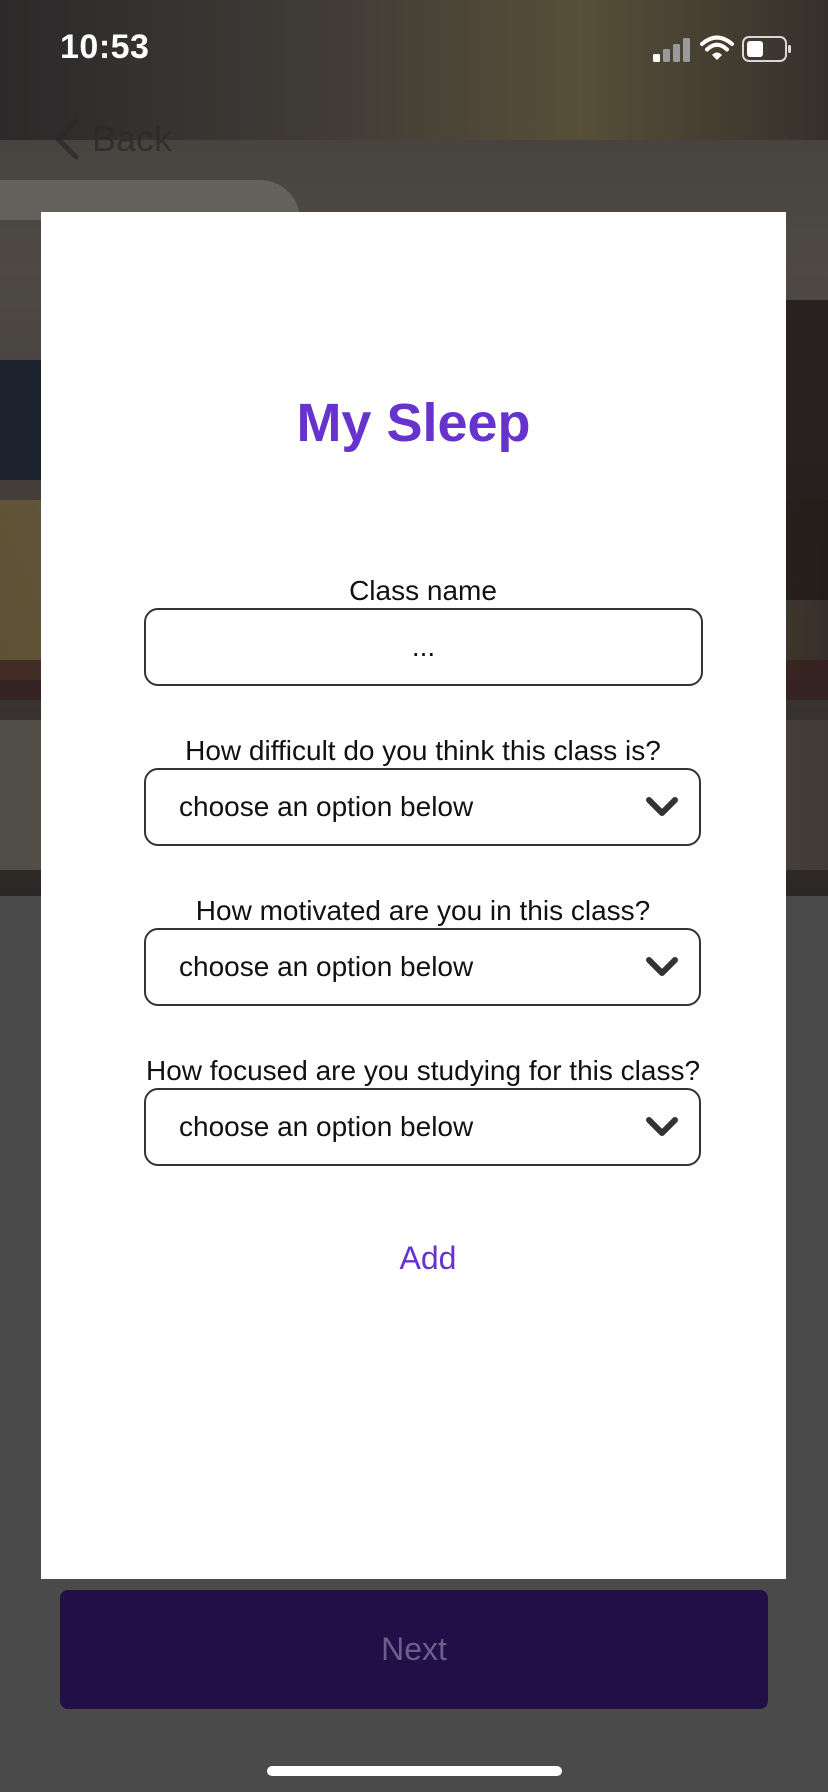  Describe the element at coordinates (132, 138) in the screenshot. I see `back-label: Back` at that location.